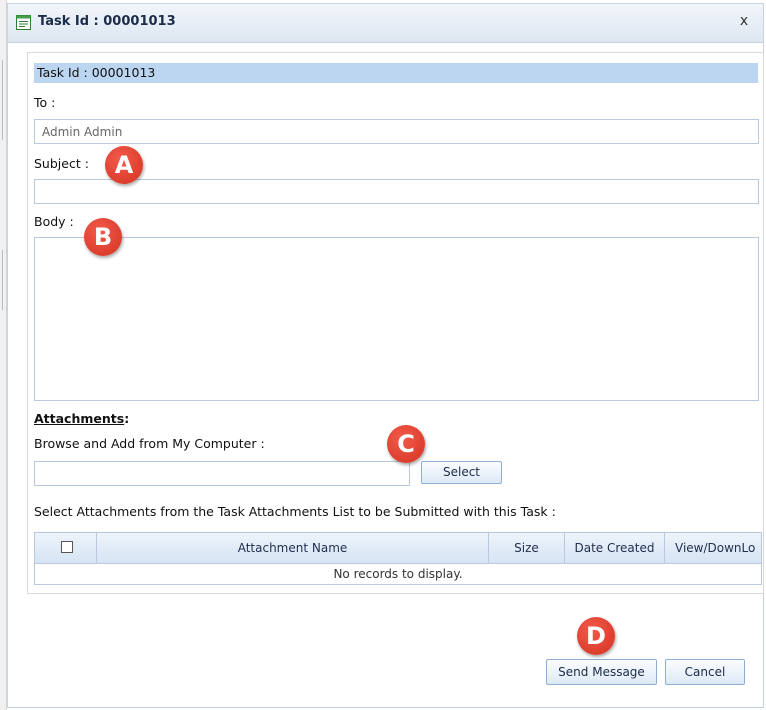  I want to click on browse-label: Browse and Add from My Computer :, so click(149, 443).